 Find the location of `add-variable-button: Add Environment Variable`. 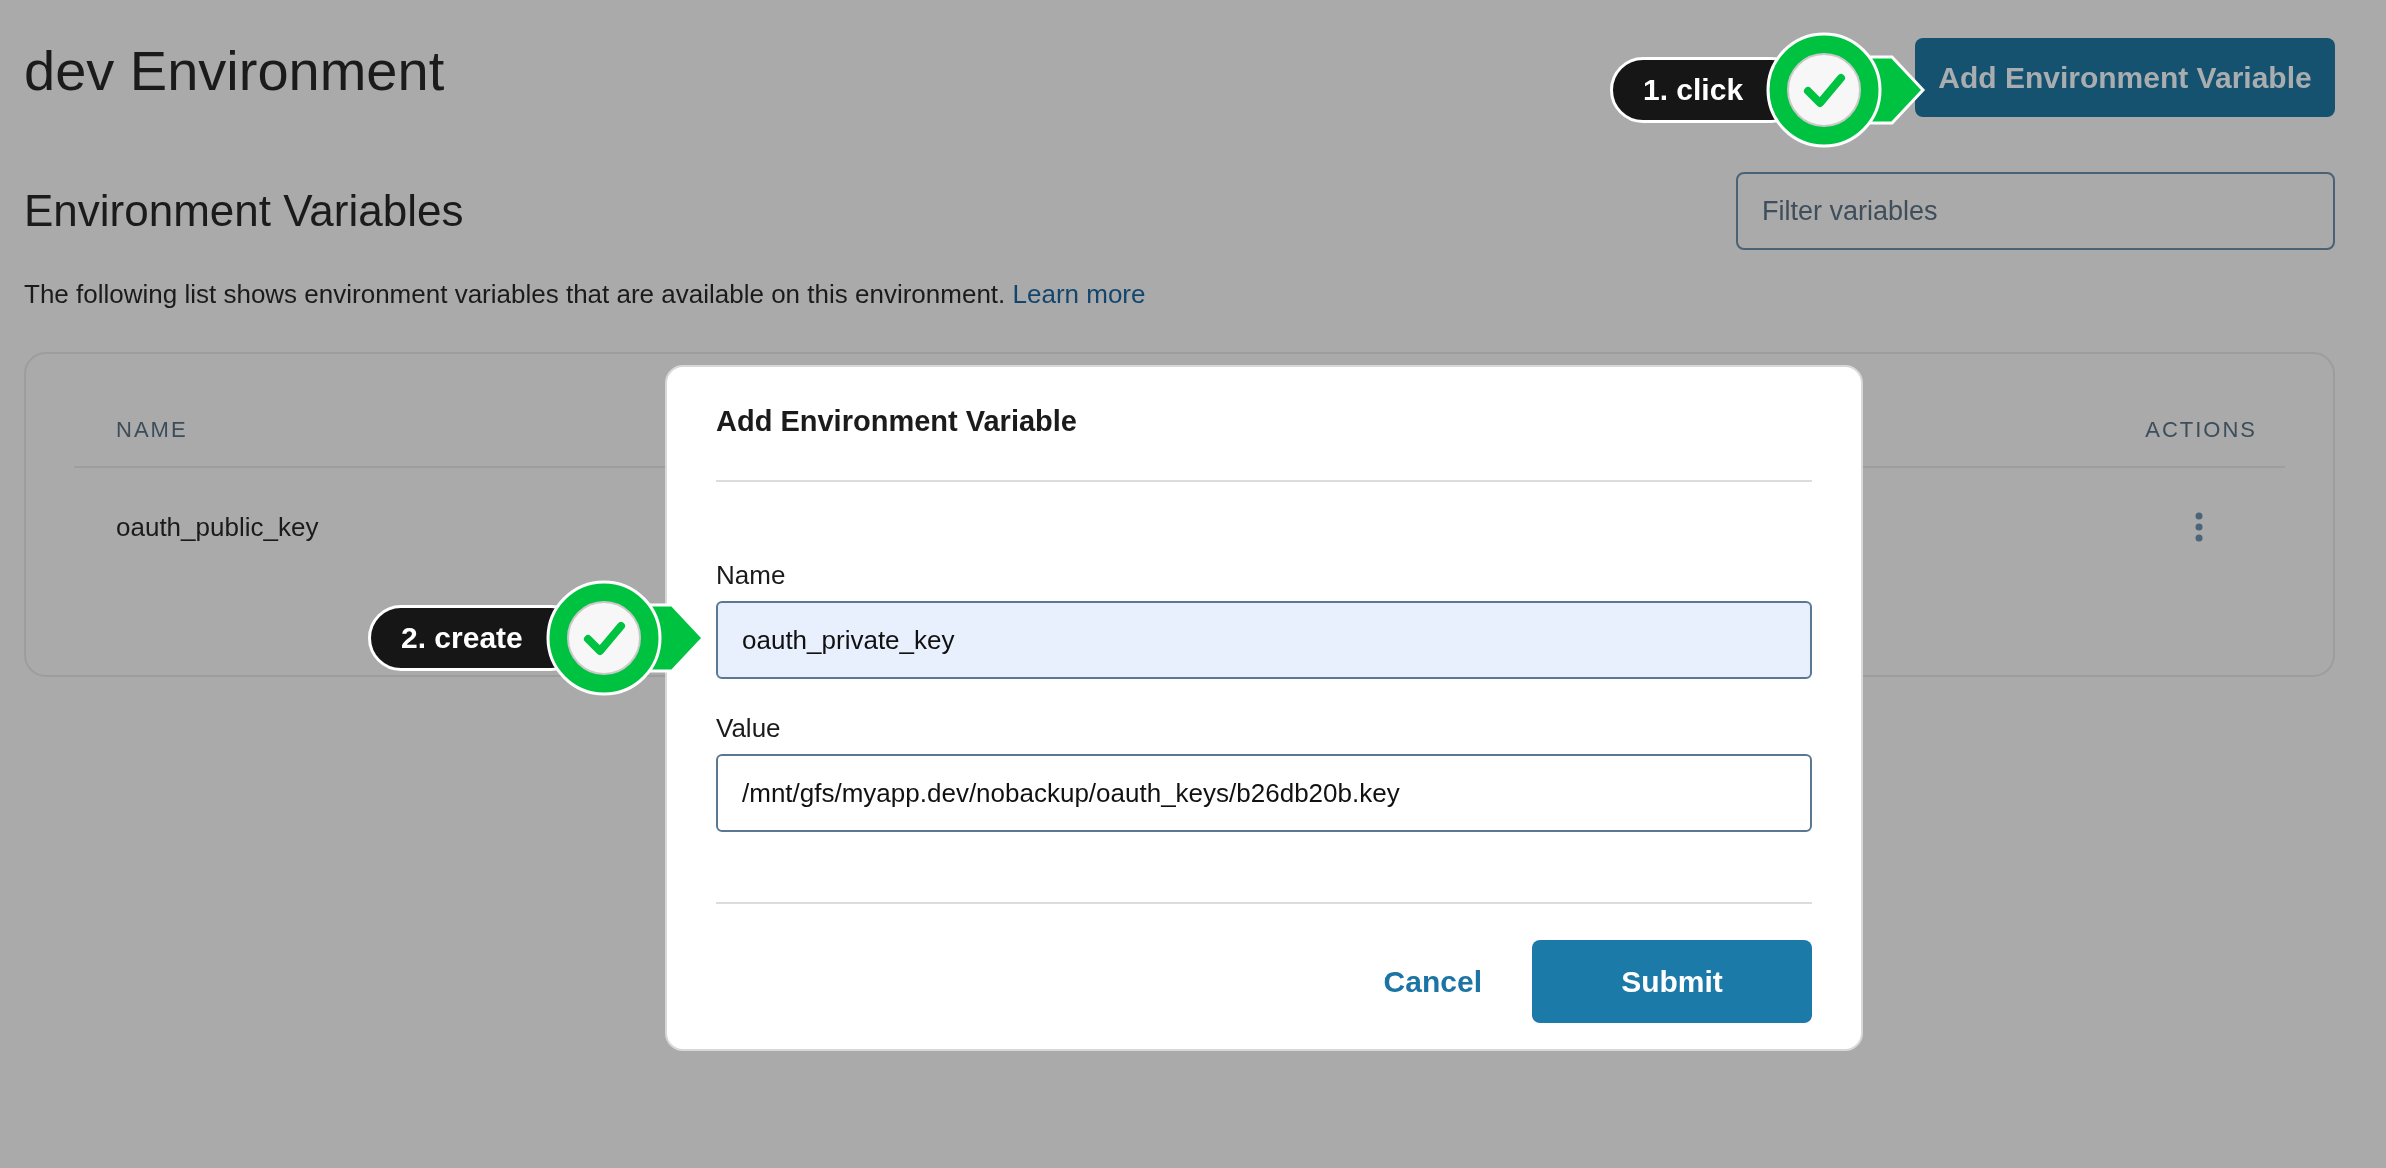

add-variable-button: Add Environment Variable is located at coordinates (2125, 77).